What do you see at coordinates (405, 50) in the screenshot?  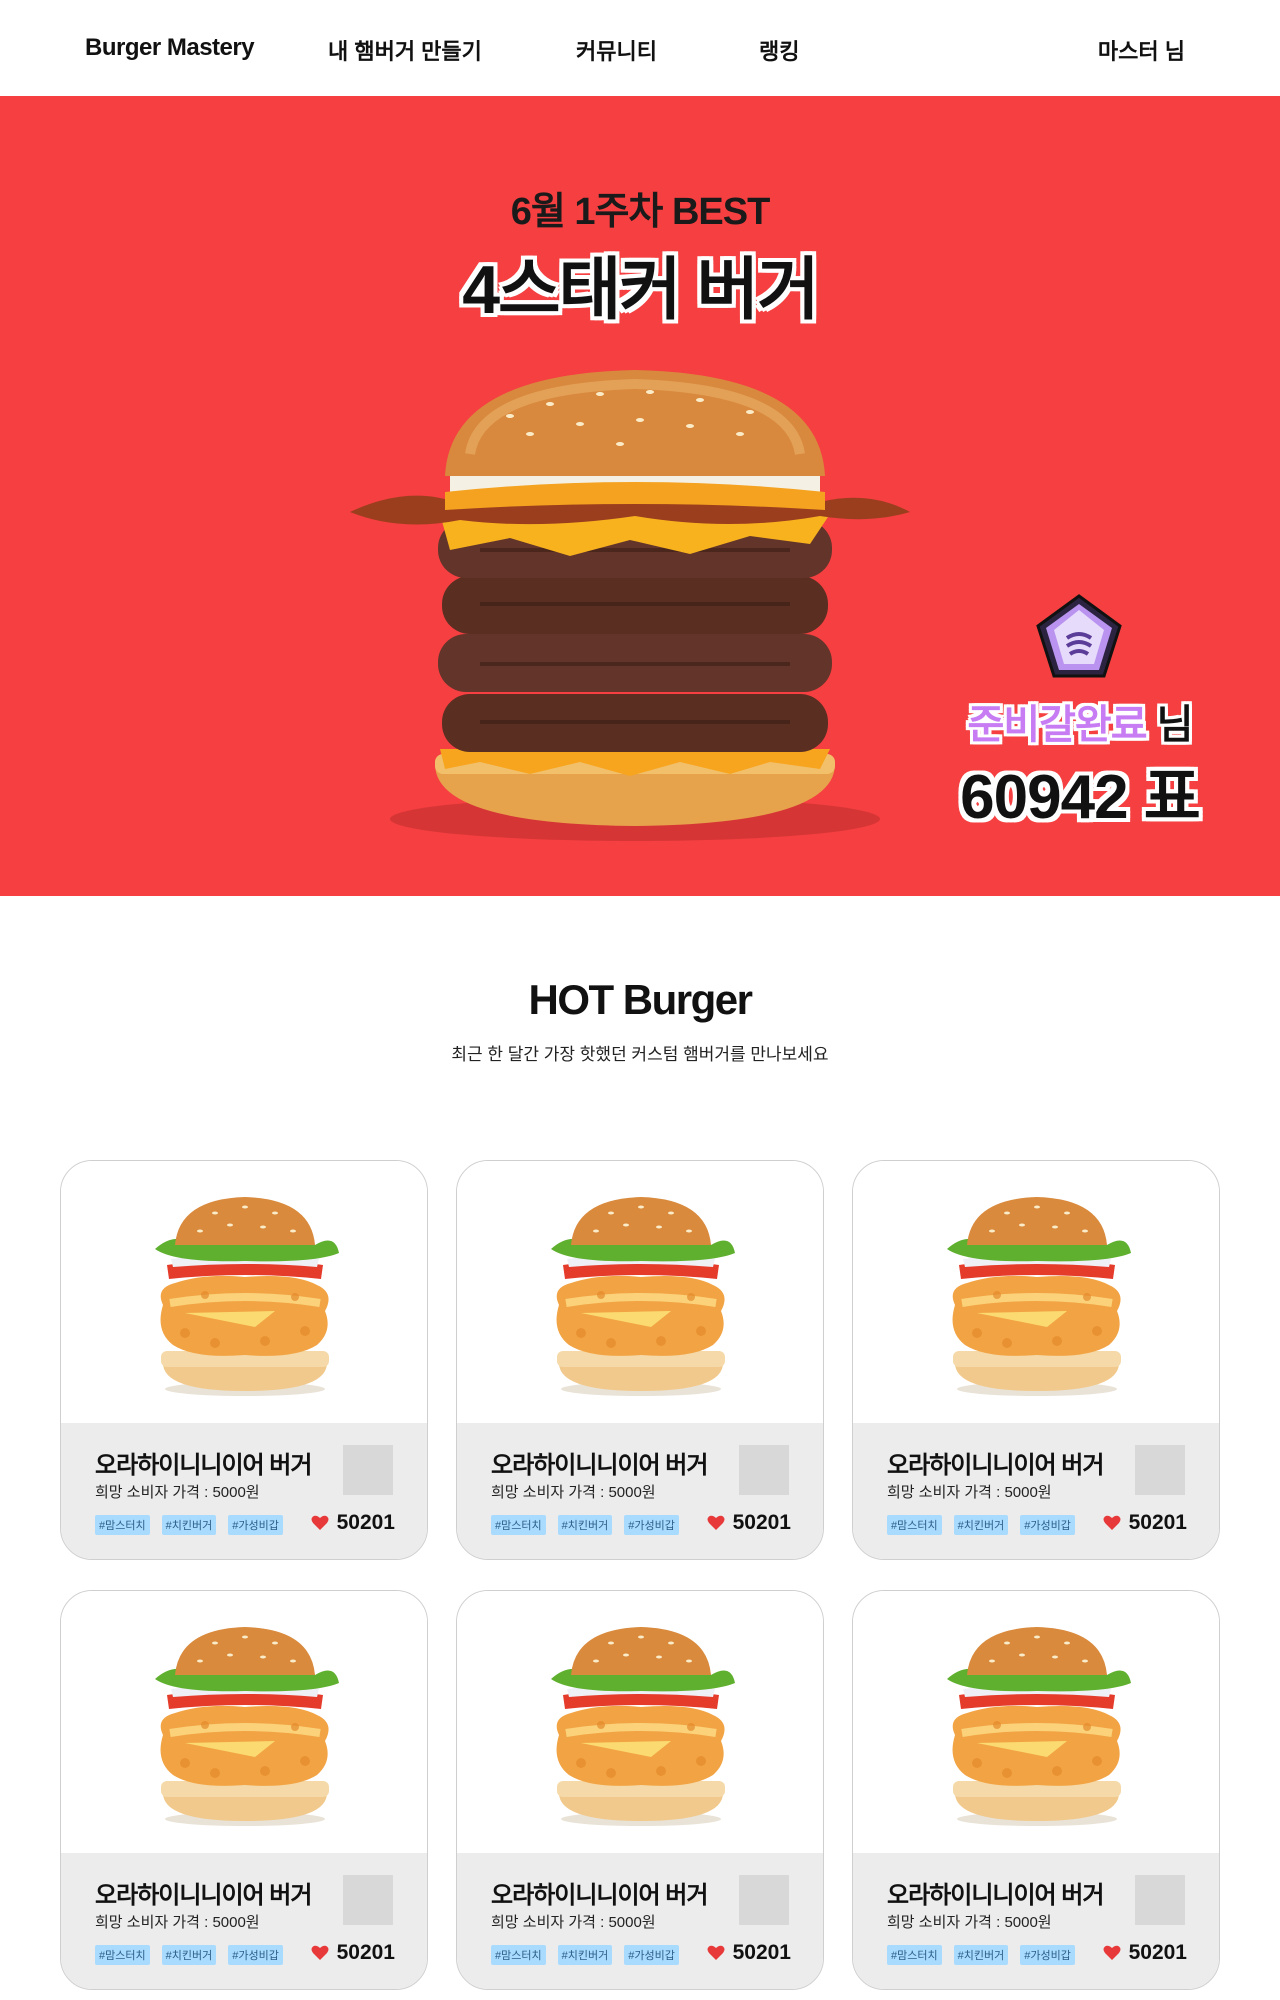 I see `nav-link-make-burger: 내 햄버거 만들기` at bounding box center [405, 50].